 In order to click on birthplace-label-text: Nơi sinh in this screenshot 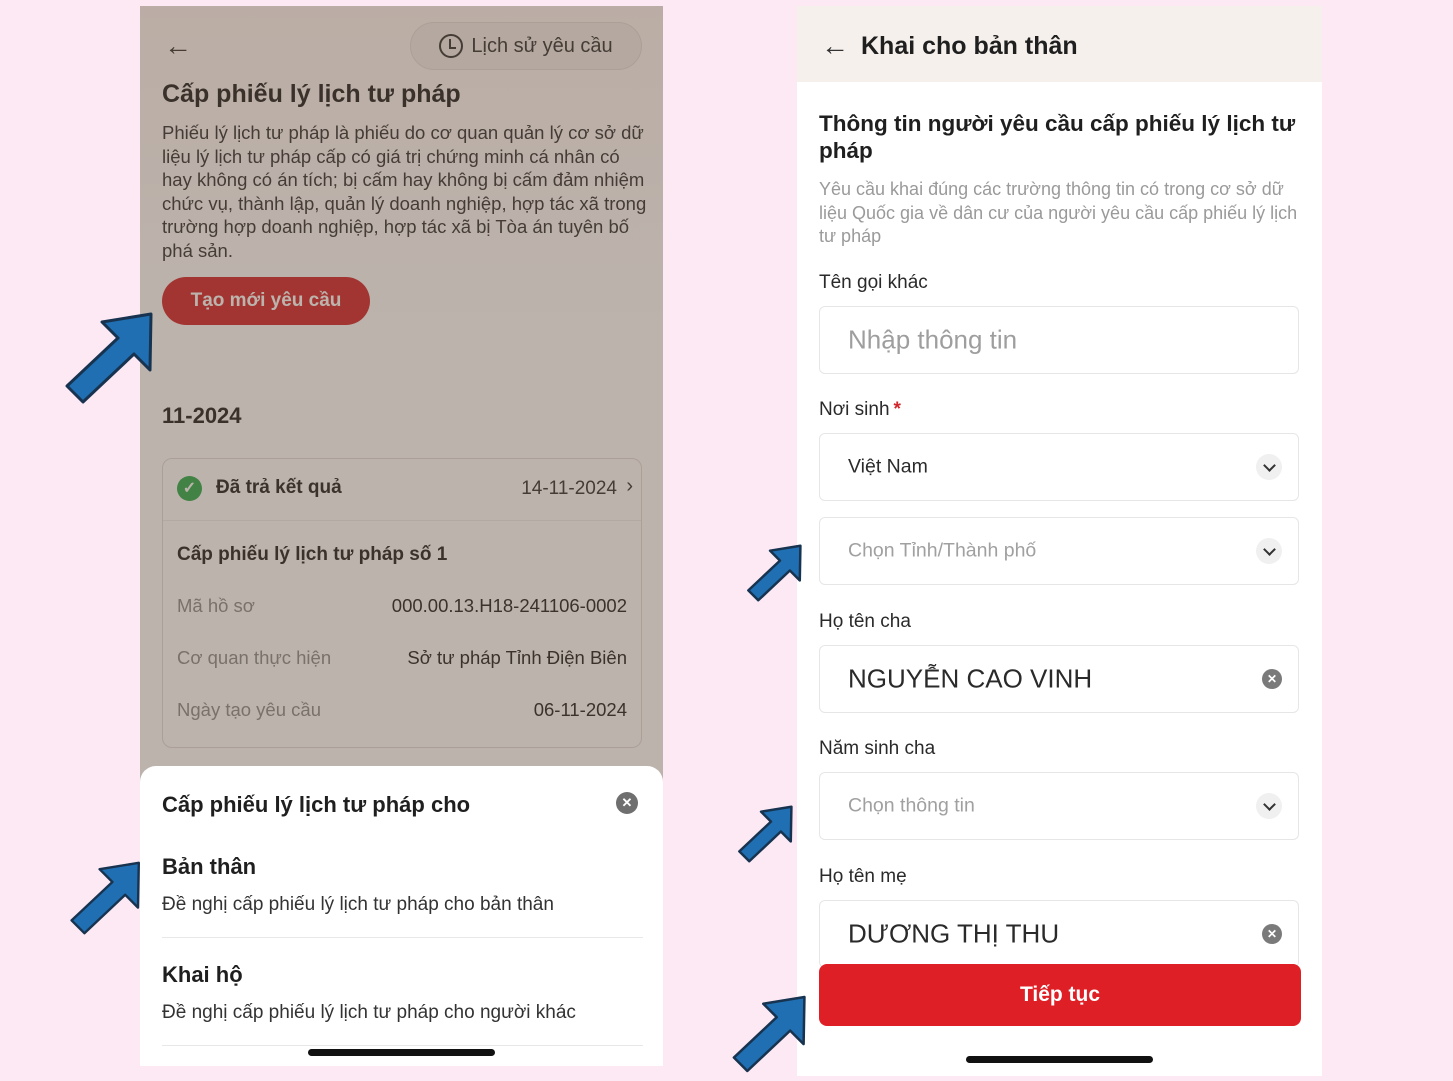, I will do `click(854, 409)`.